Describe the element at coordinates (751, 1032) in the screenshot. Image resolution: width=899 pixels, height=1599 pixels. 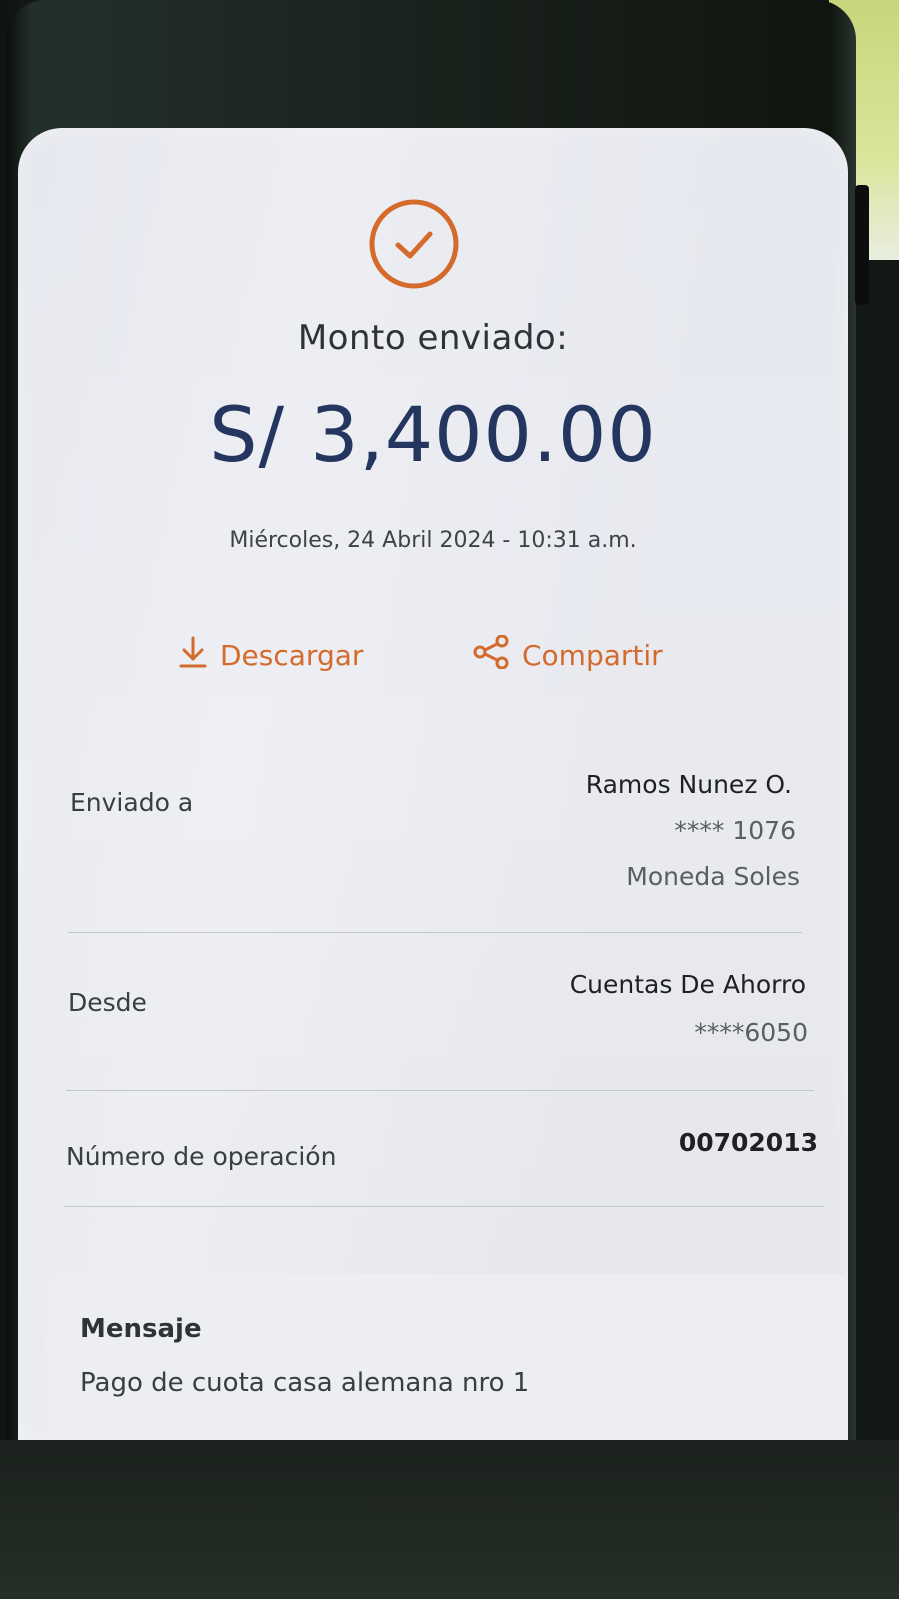
I see `from-account: ****6050` at that location.